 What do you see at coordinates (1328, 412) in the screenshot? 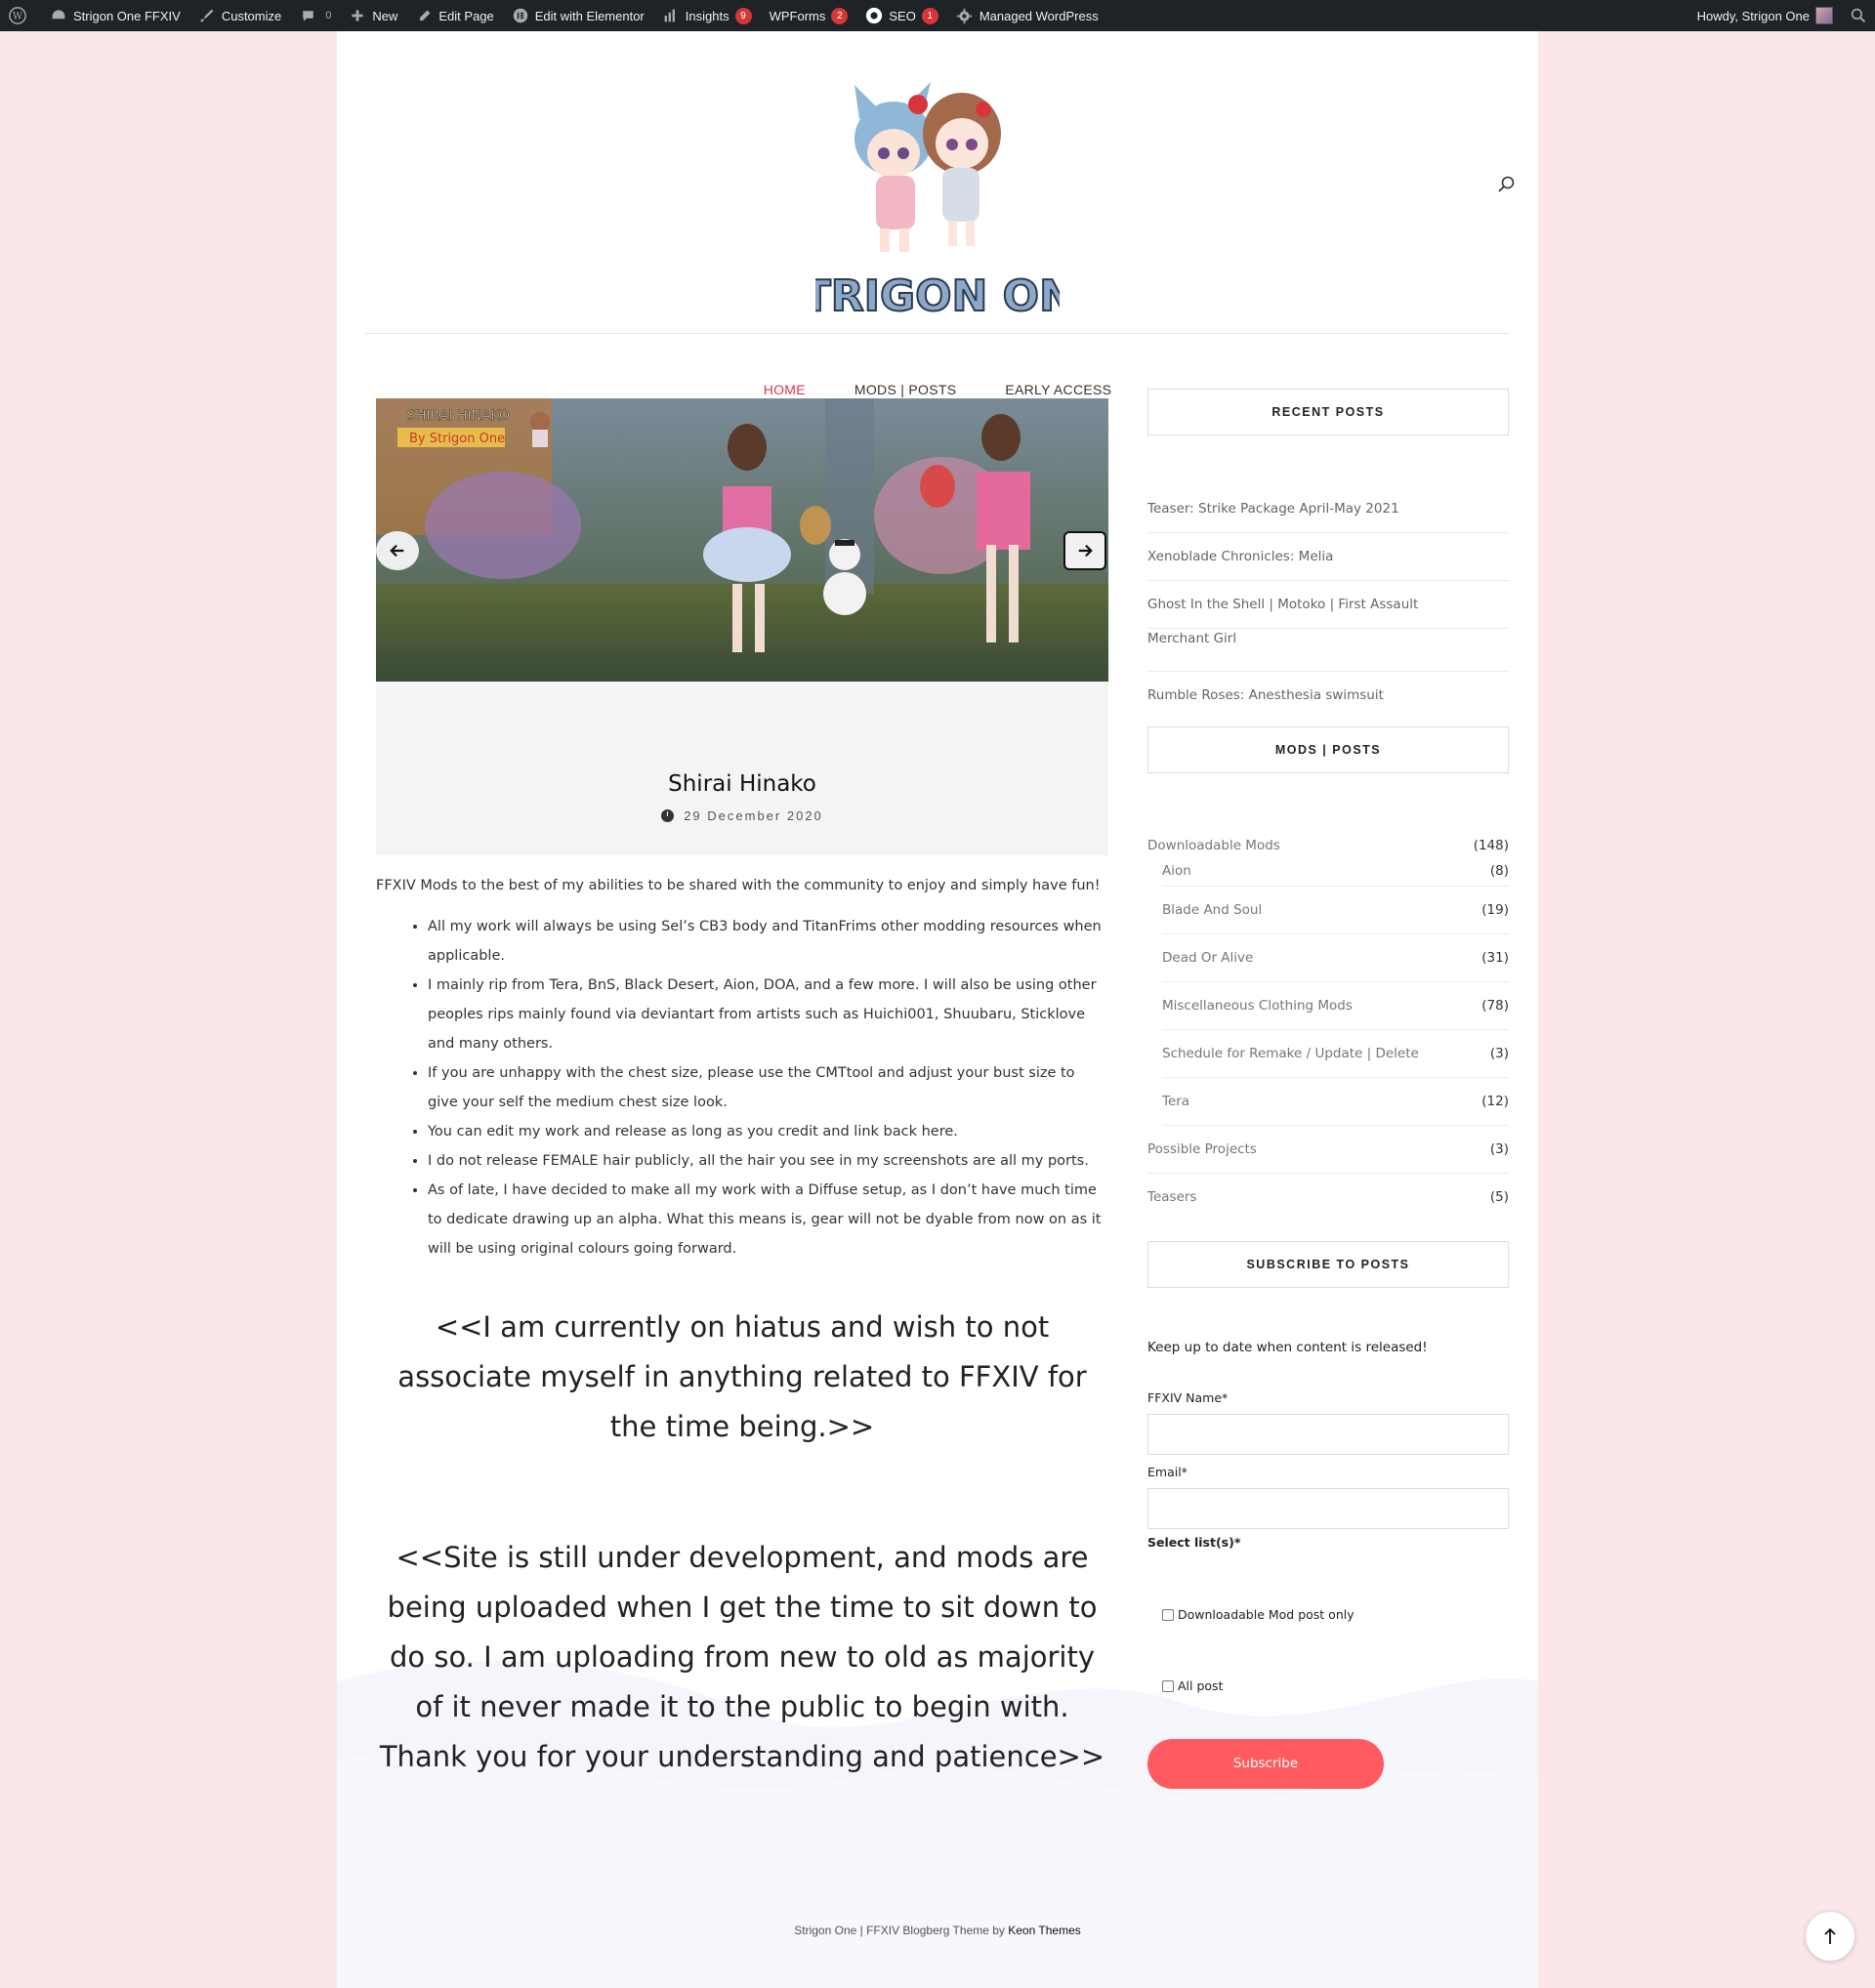
I see `recent-posts-title: RECENT POSTS` at bounding box center [1328, 412].